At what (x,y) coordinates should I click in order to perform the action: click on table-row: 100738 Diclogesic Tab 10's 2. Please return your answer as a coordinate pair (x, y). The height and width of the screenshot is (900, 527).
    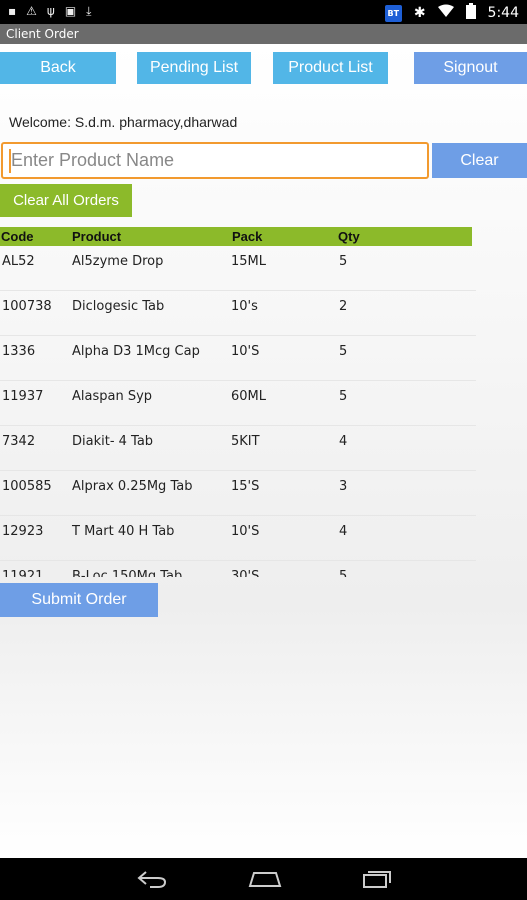
    Looking at the image, I should click on (238, 313).